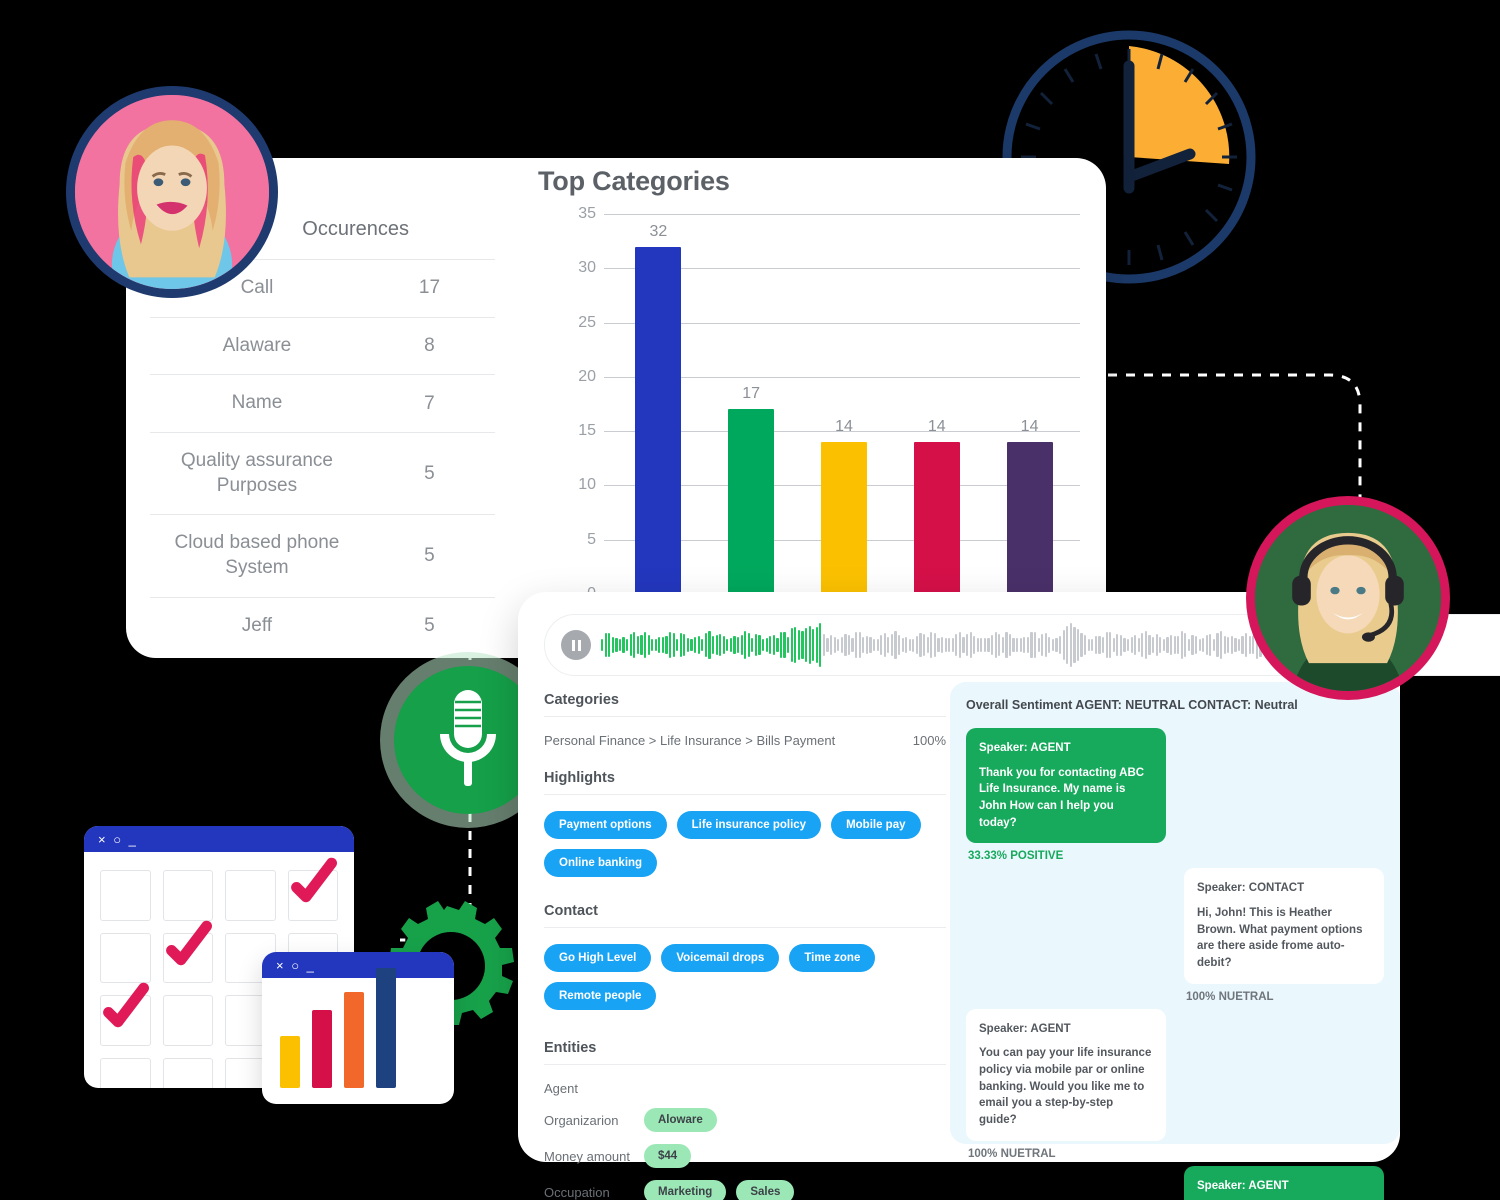 The width and height of the screenshot is (1500, 1200). I want to click on table-row: Name 7, so click(322, 403).